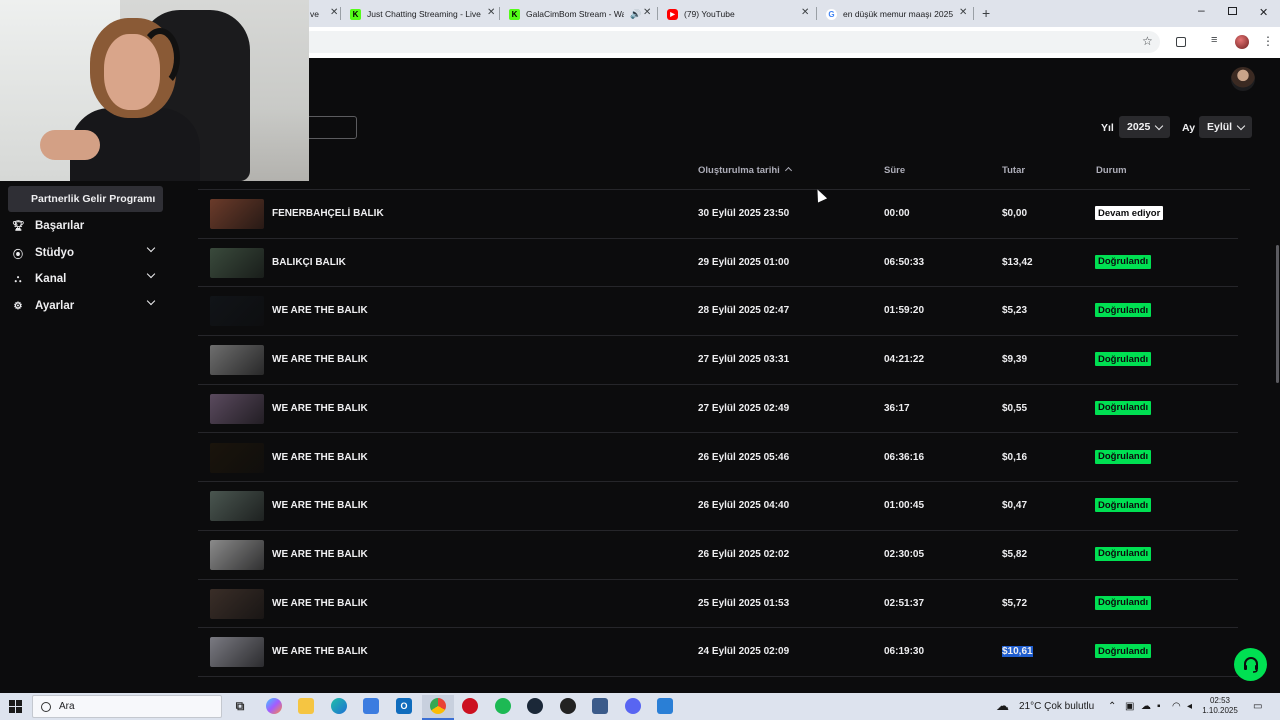  I want to click on browser-tab-just-chatting: K Just Chatting Streaming - Live, so click(425, 14).